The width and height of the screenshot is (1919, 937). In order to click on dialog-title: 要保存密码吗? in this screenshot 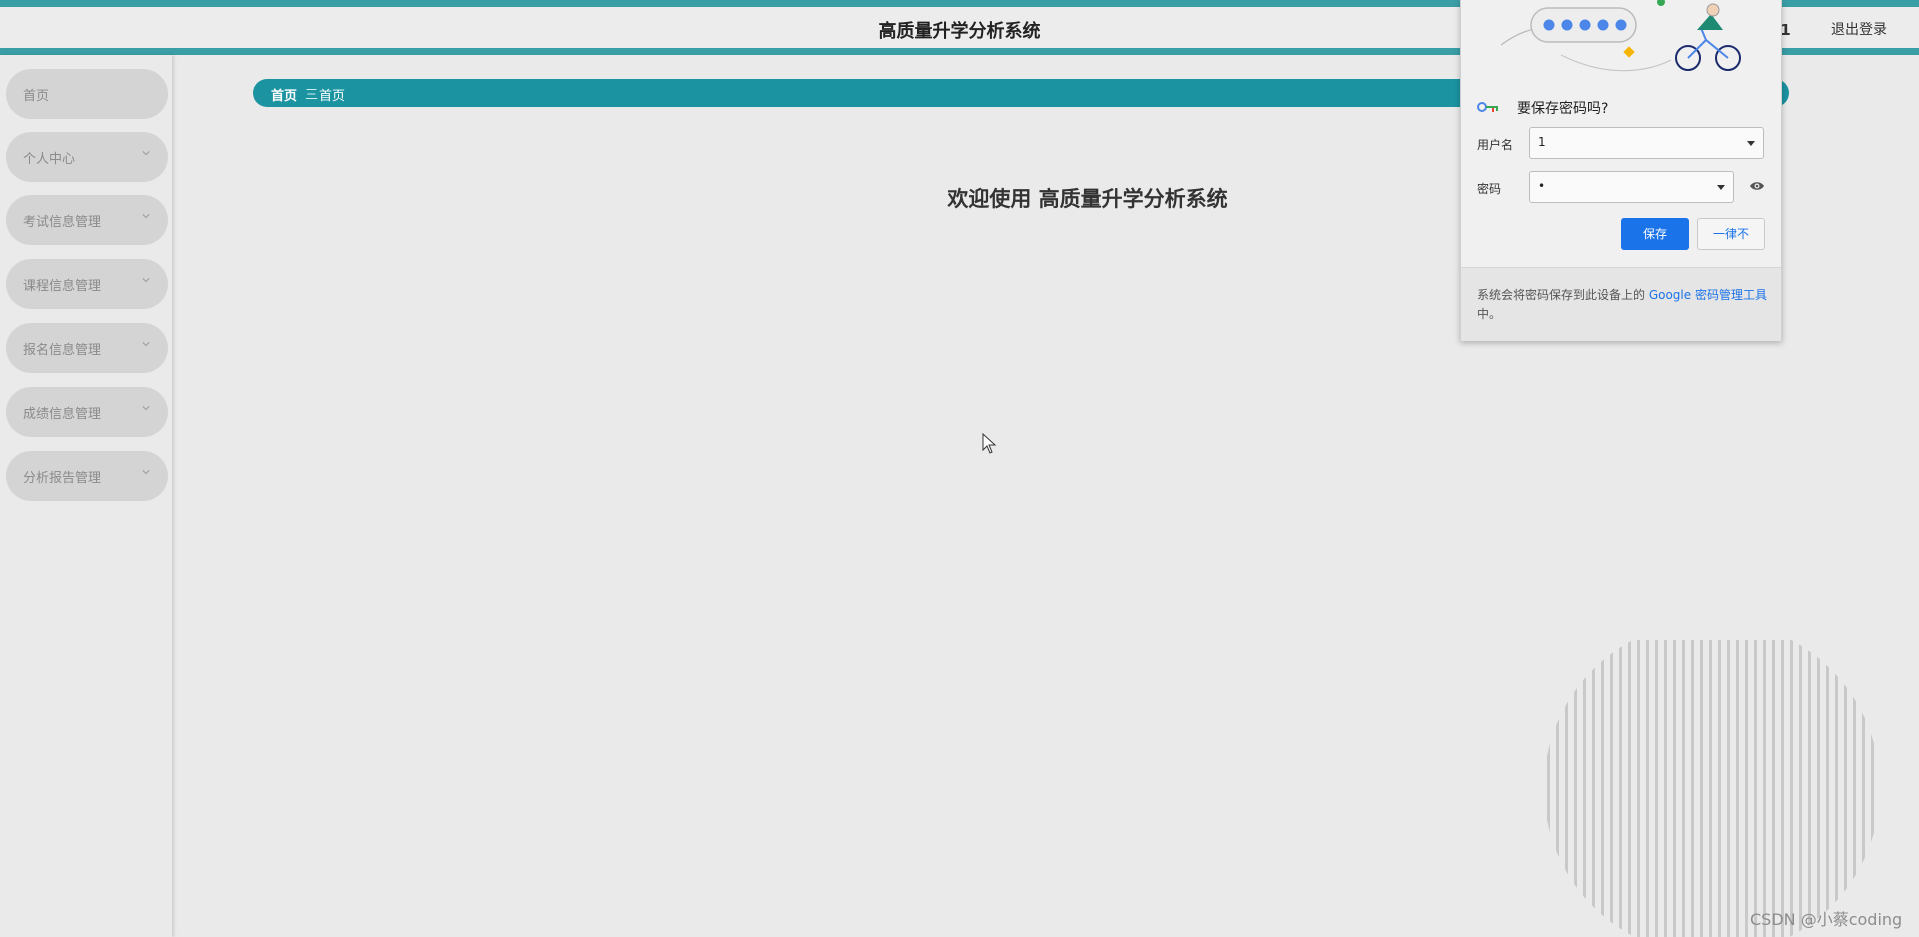, I will do `click(1563, 109)`.